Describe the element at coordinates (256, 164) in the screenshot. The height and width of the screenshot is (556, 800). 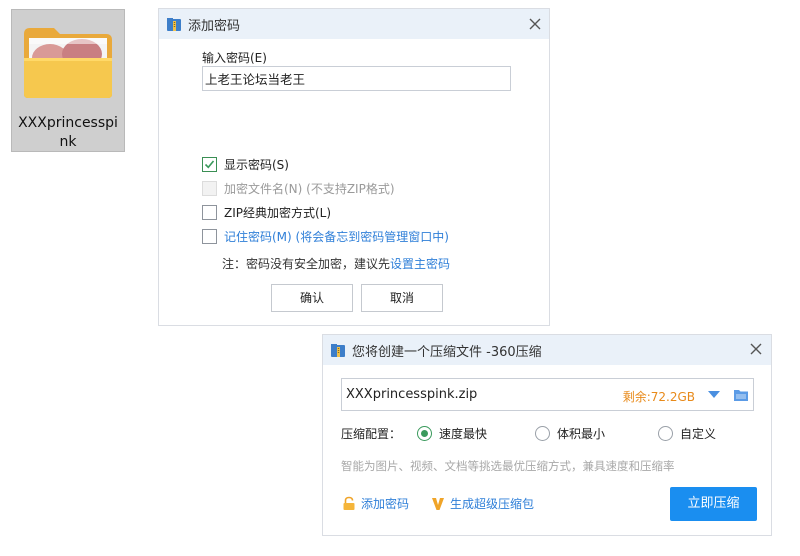
I see `show-password-label: 显示密码(S)` at that location.